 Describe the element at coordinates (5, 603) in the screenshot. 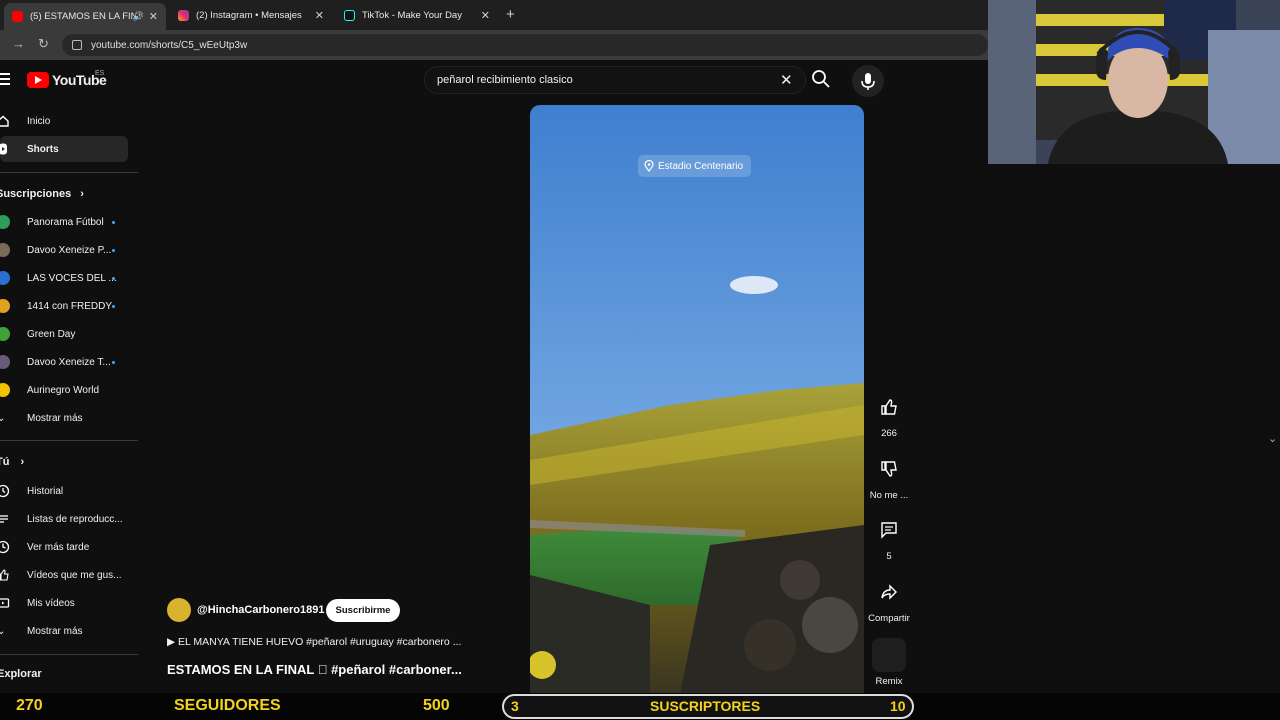

I see `my-videos-icon` at that location.